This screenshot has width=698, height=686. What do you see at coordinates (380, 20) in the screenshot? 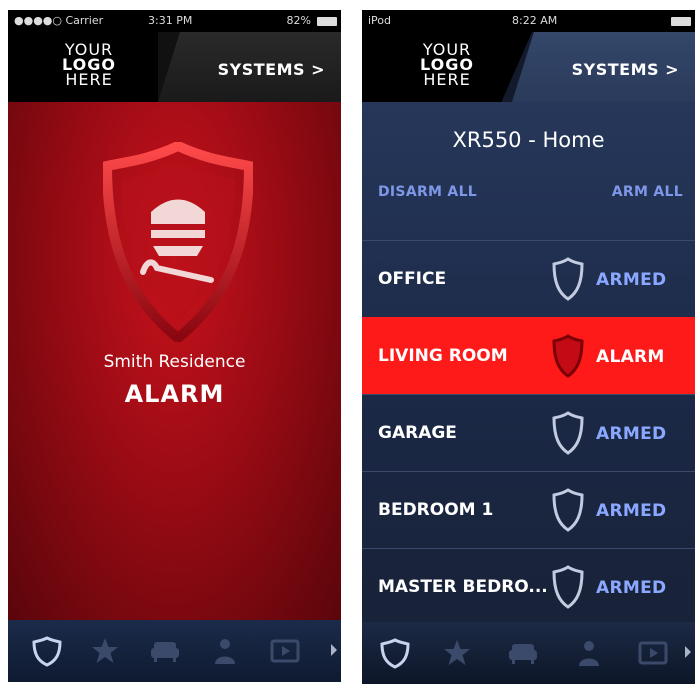
I see `device-label: iPod` at bounding box center [380, 20].